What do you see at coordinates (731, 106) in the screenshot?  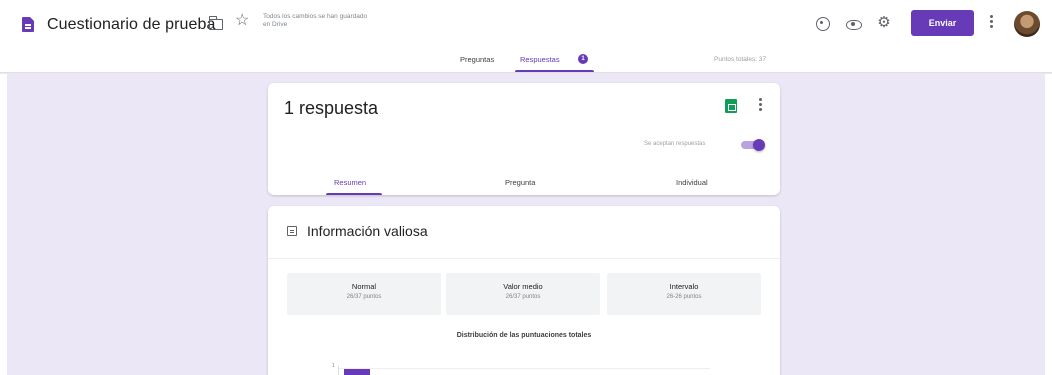 I see `sheets-icon` at bounding box center [731, 106].